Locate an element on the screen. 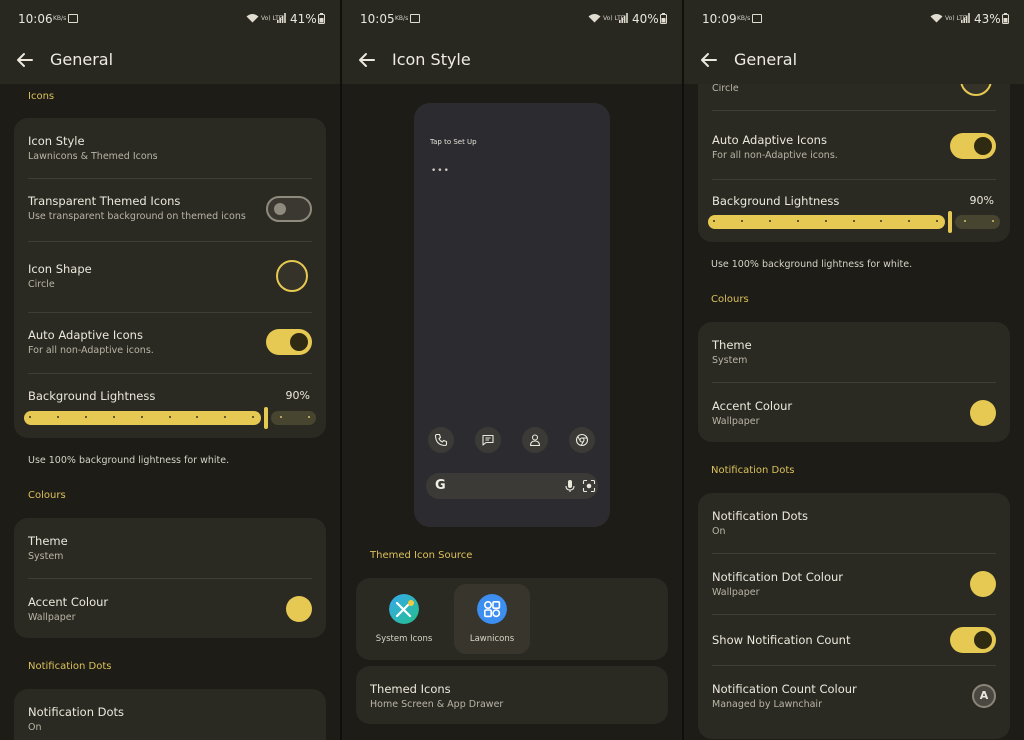 The width and height of the screenshot is (1024, 740). row-title: Themed Icons is located at coordinates (410, 689).